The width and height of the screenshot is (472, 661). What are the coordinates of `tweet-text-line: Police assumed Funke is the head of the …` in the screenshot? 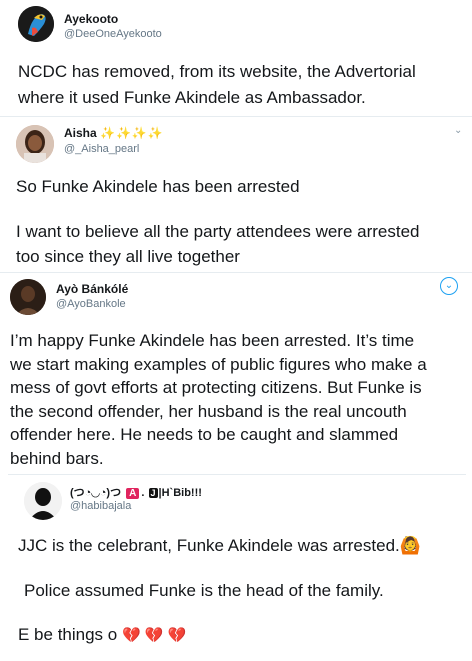 It's located at (204, 590).